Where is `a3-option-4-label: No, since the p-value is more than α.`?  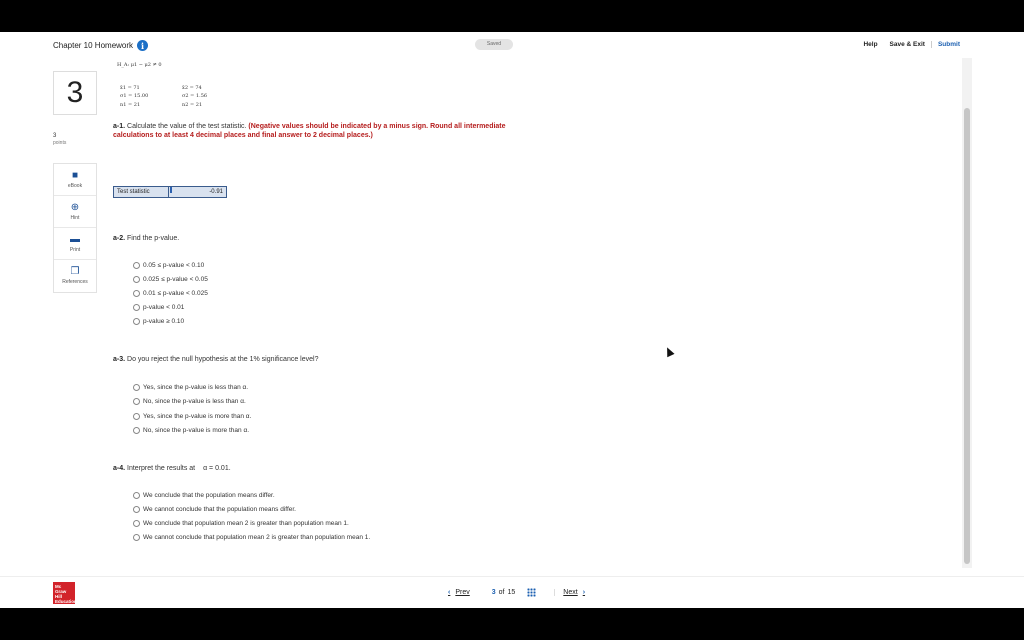
a3-option-4-label: No, since the p-value is more than α. is located at coordinates (196, 430).